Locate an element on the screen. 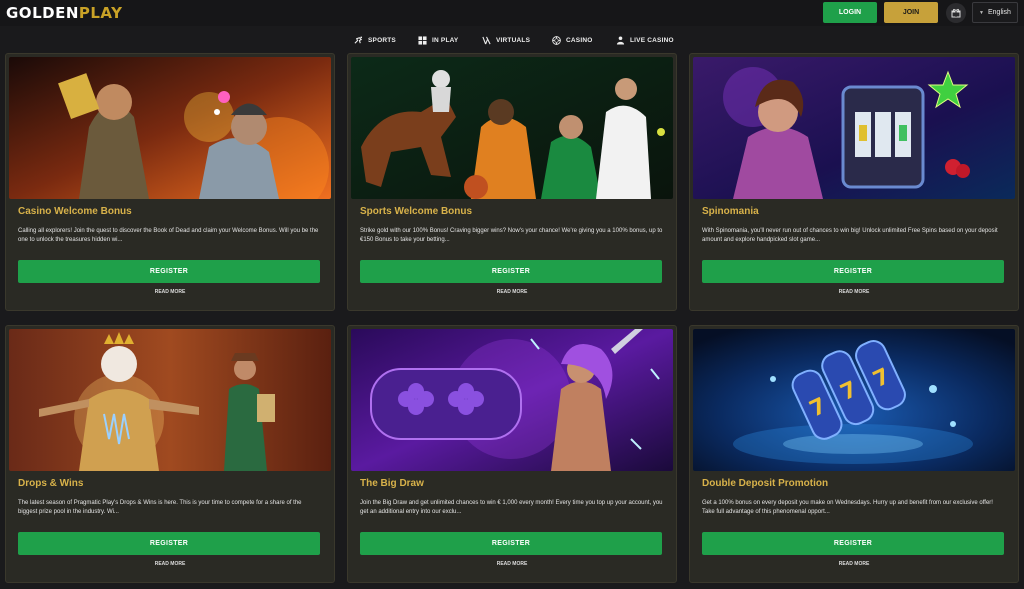 The image size is (1024, 589). join-button: JOIN is located at coordinates (911, 12).